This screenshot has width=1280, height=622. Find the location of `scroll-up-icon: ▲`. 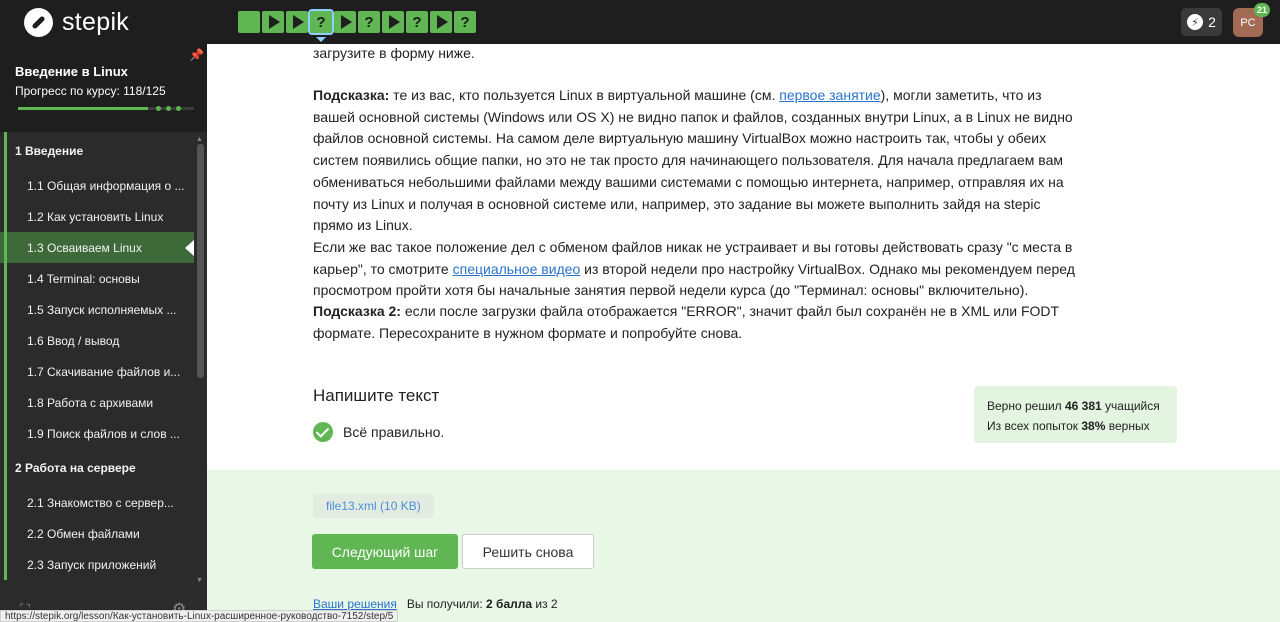

scroll-up-icon: ▲ is located at coordinates (199, 139).